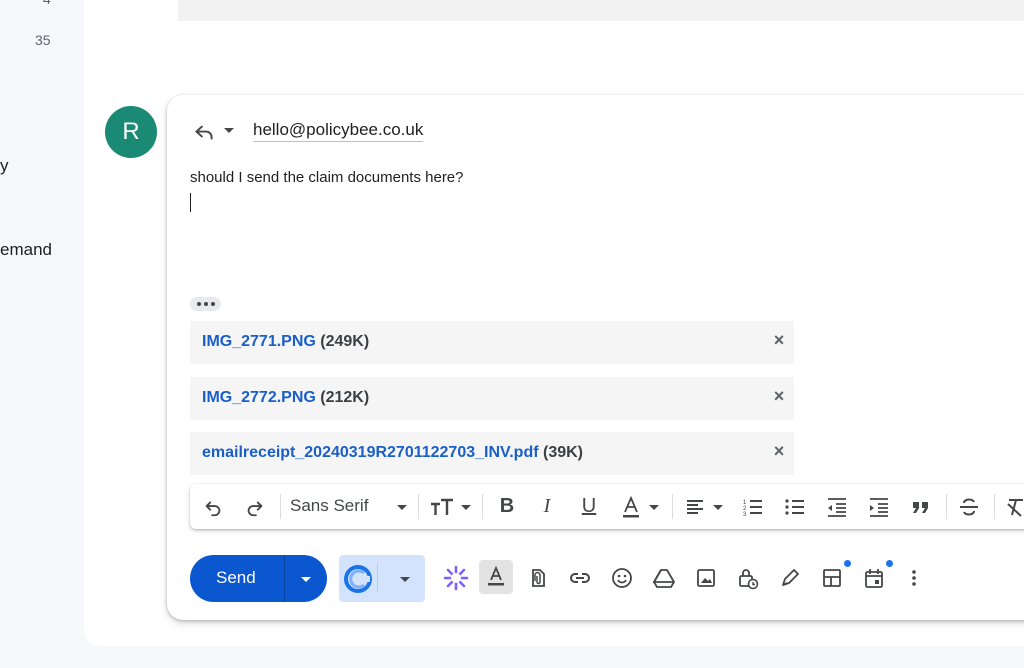  I want to click on attachment-name-row: IMG_2772.PNG (212K), so click(285, 398).